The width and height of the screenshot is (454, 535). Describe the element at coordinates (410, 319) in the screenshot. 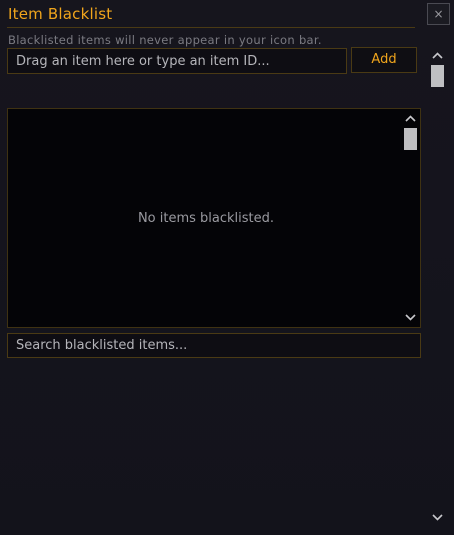

I see `list-scroll-down-icon` at that location.